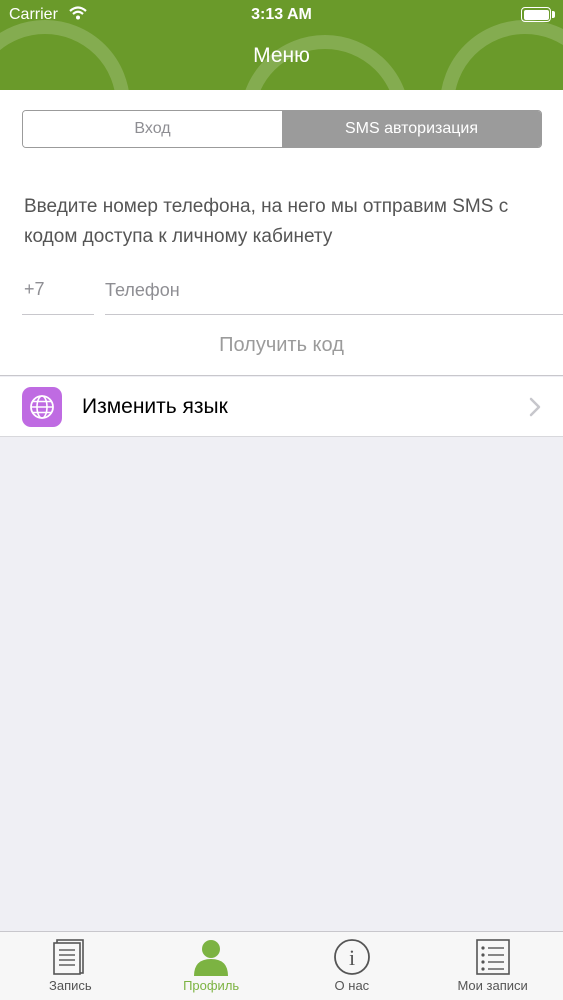 This screenshot has width=563, height=1000. I want to click on auth-mode-segmented-control: Вход SMS авторизация, so click(282, 129).